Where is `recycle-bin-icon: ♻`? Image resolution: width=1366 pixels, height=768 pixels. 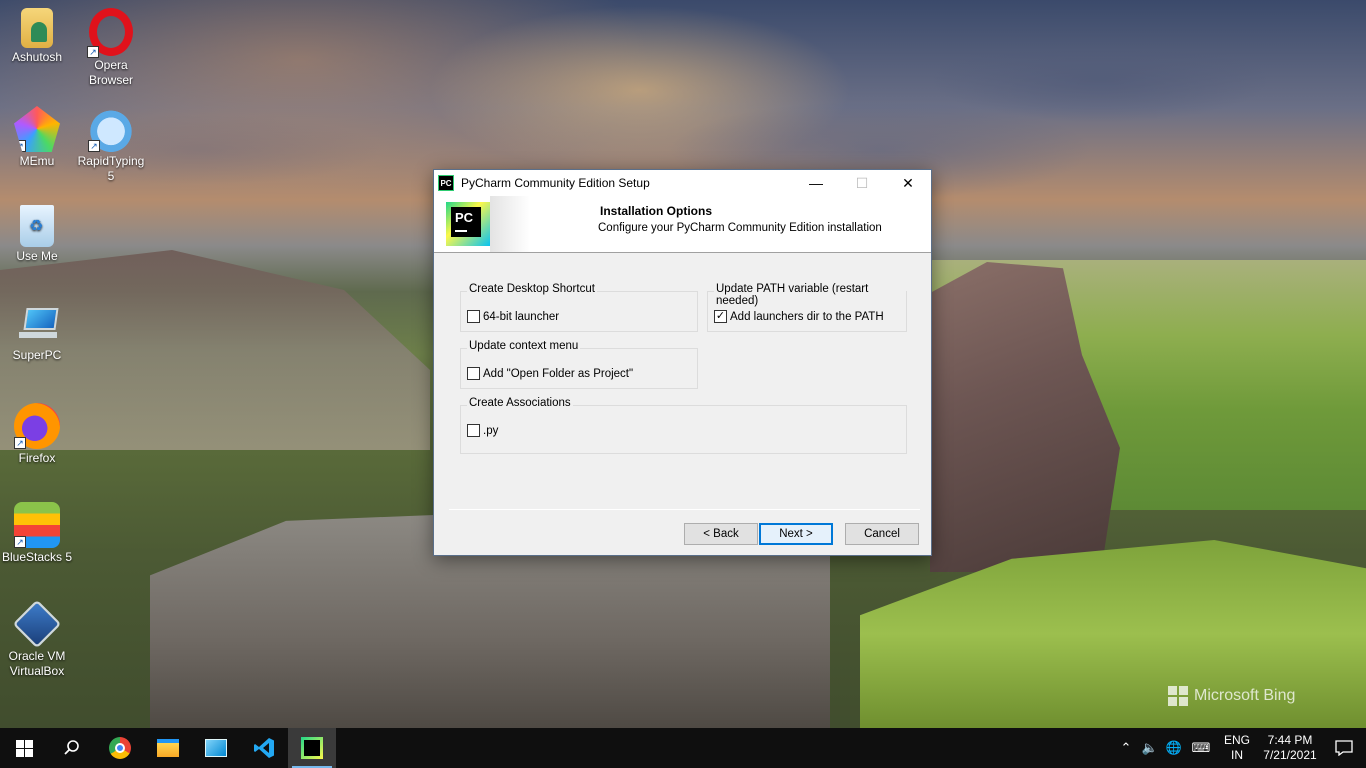
recycle-bin-icon: ♻ is located at coordinates (37, 226).